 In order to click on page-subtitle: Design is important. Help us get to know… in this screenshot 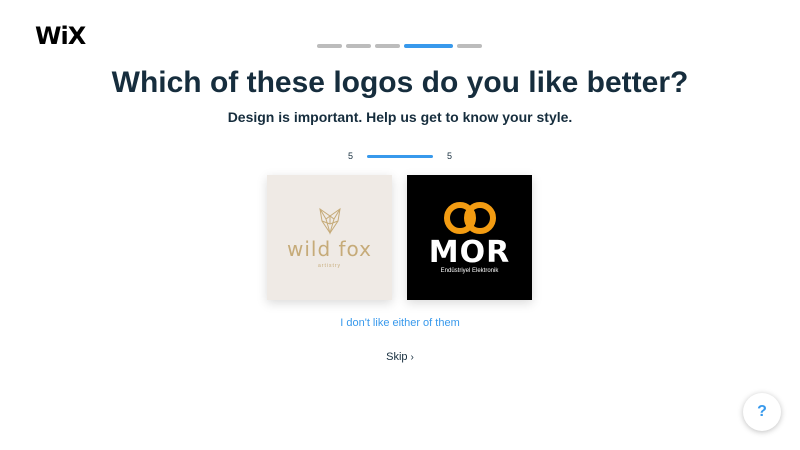, I will do `click(400, 117)`.